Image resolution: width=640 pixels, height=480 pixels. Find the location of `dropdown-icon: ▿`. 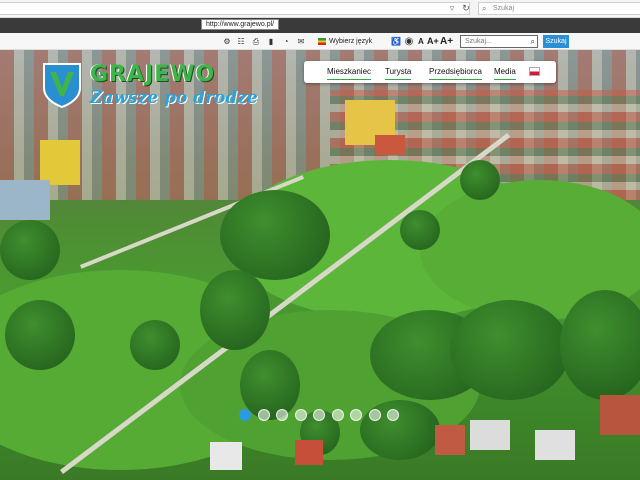

dropdown-icon: ▿ is located at coordinates (452, 8).